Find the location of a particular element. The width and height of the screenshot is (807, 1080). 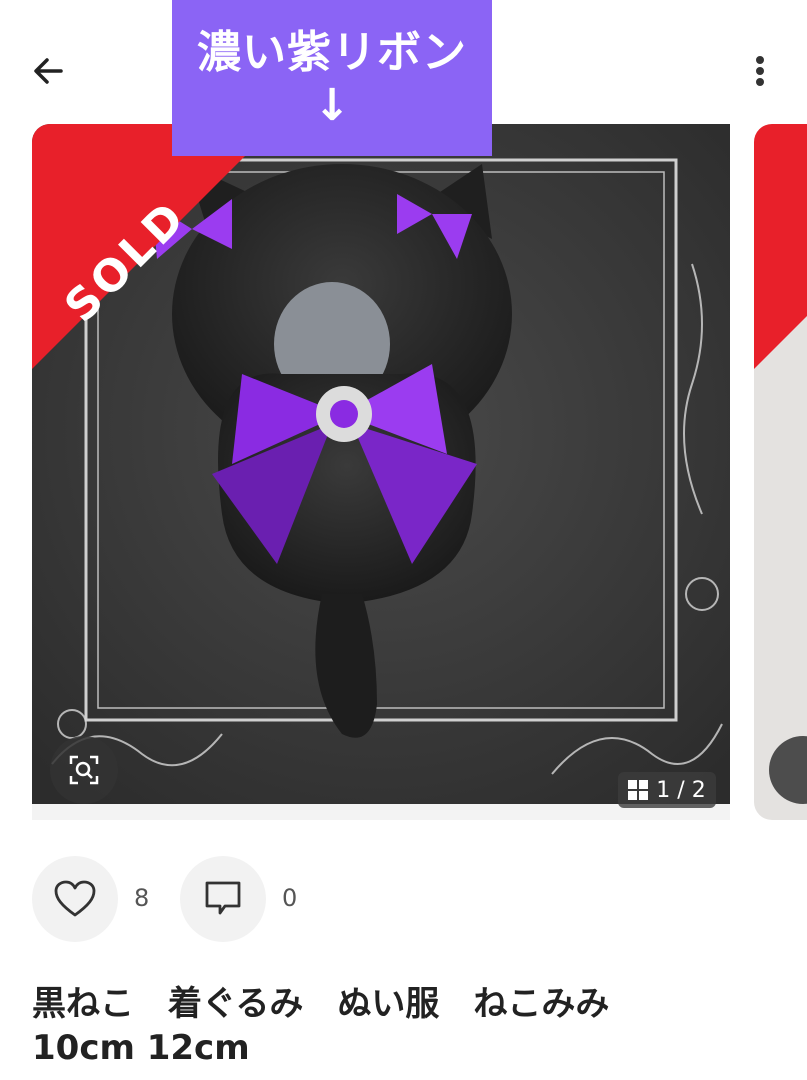

more-vertical-icon is located at coordinates (760, 71).